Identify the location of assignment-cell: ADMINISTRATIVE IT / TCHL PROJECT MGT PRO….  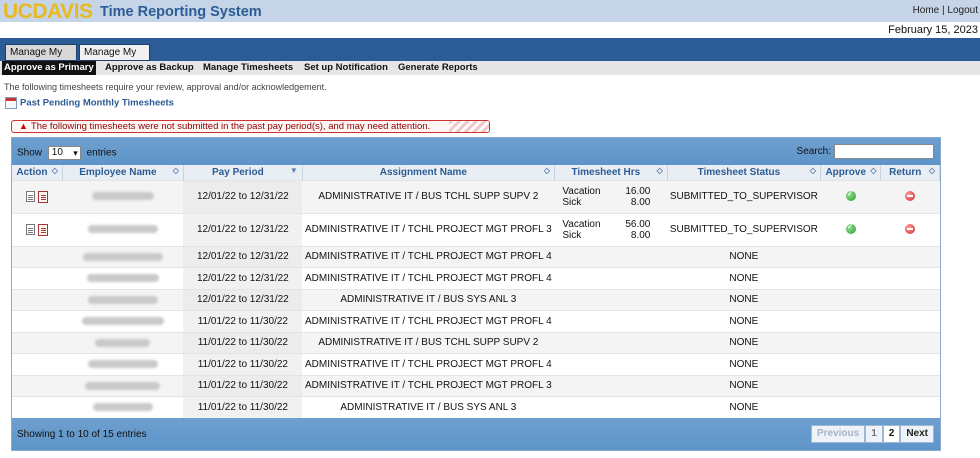
(428, 278).